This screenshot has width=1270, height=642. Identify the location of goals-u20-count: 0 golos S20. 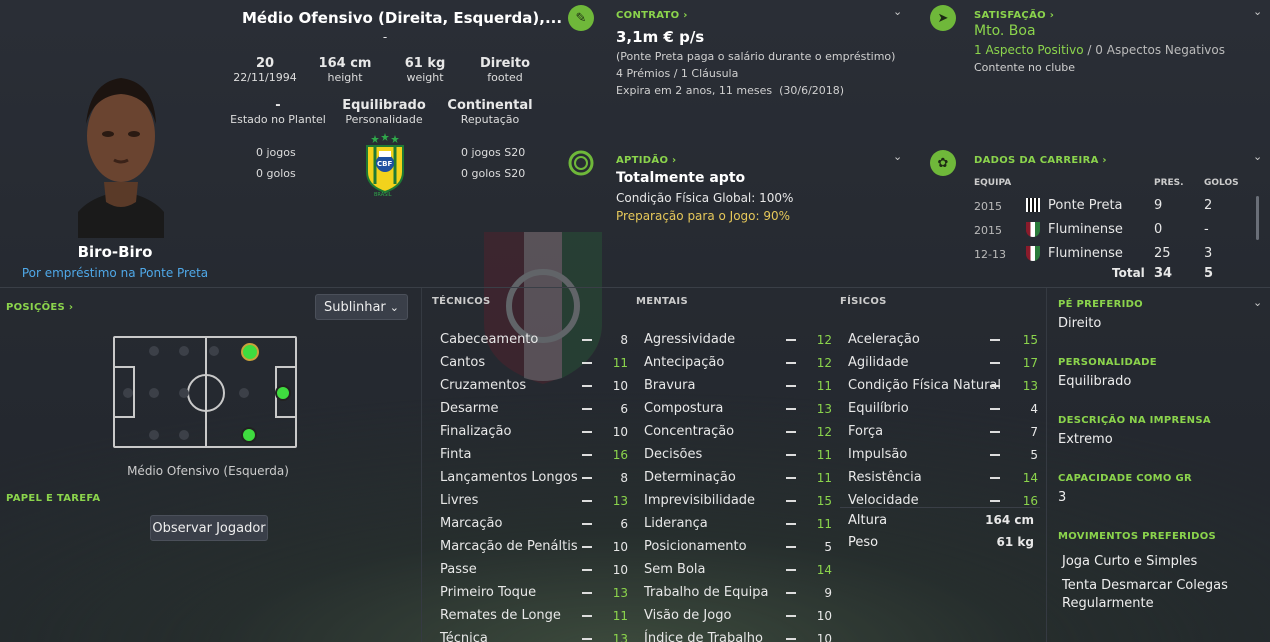
(493, 173).